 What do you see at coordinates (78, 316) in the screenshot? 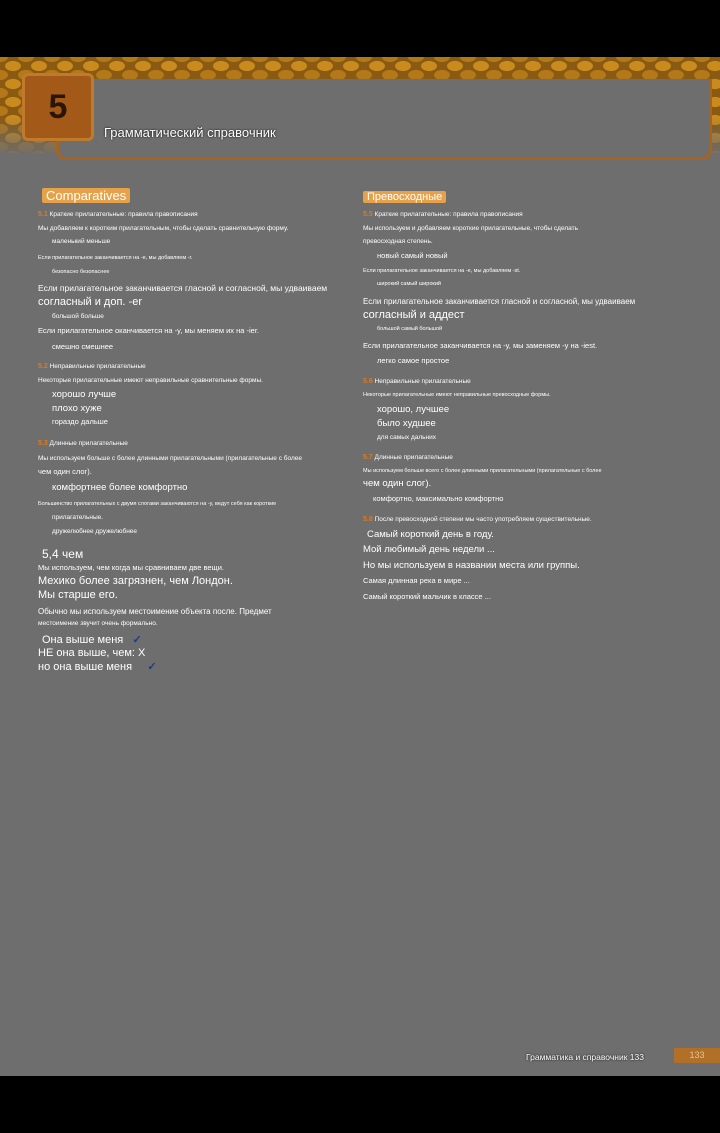
I see `example-text: большой больше` at bounding box center [78, 316].